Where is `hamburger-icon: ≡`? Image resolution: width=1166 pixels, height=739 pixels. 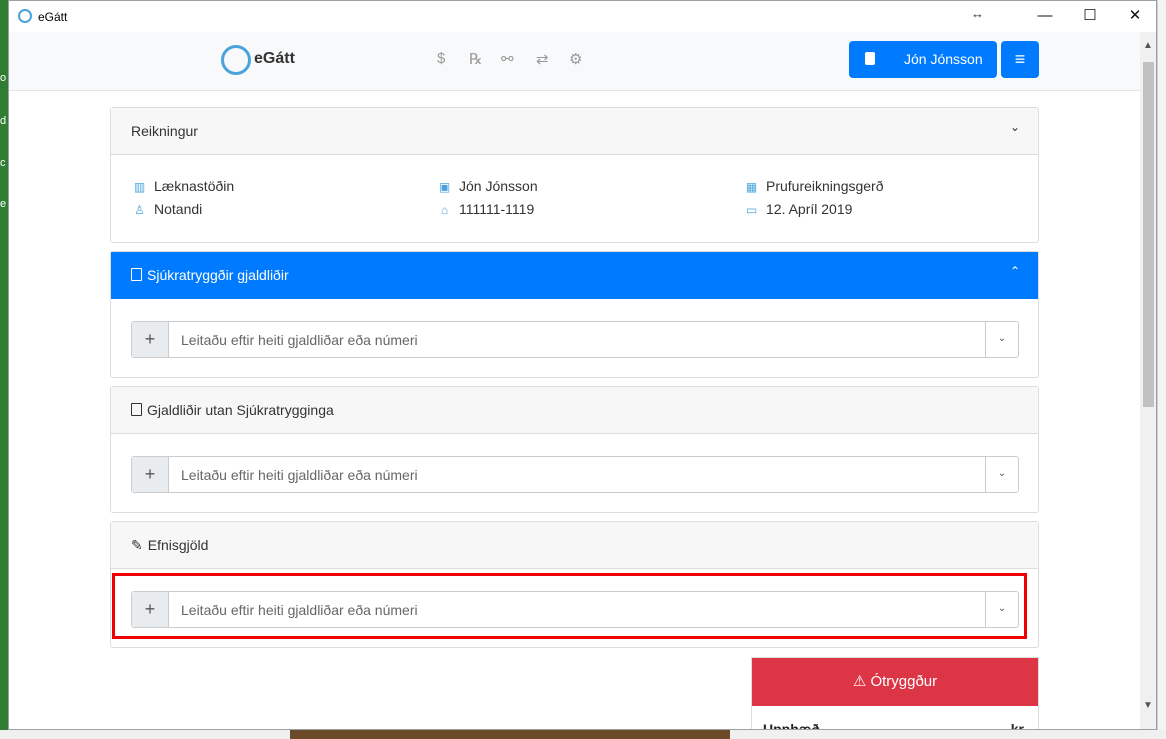
hamburger-icon: ≡ is located at coordinates (1020, 59).